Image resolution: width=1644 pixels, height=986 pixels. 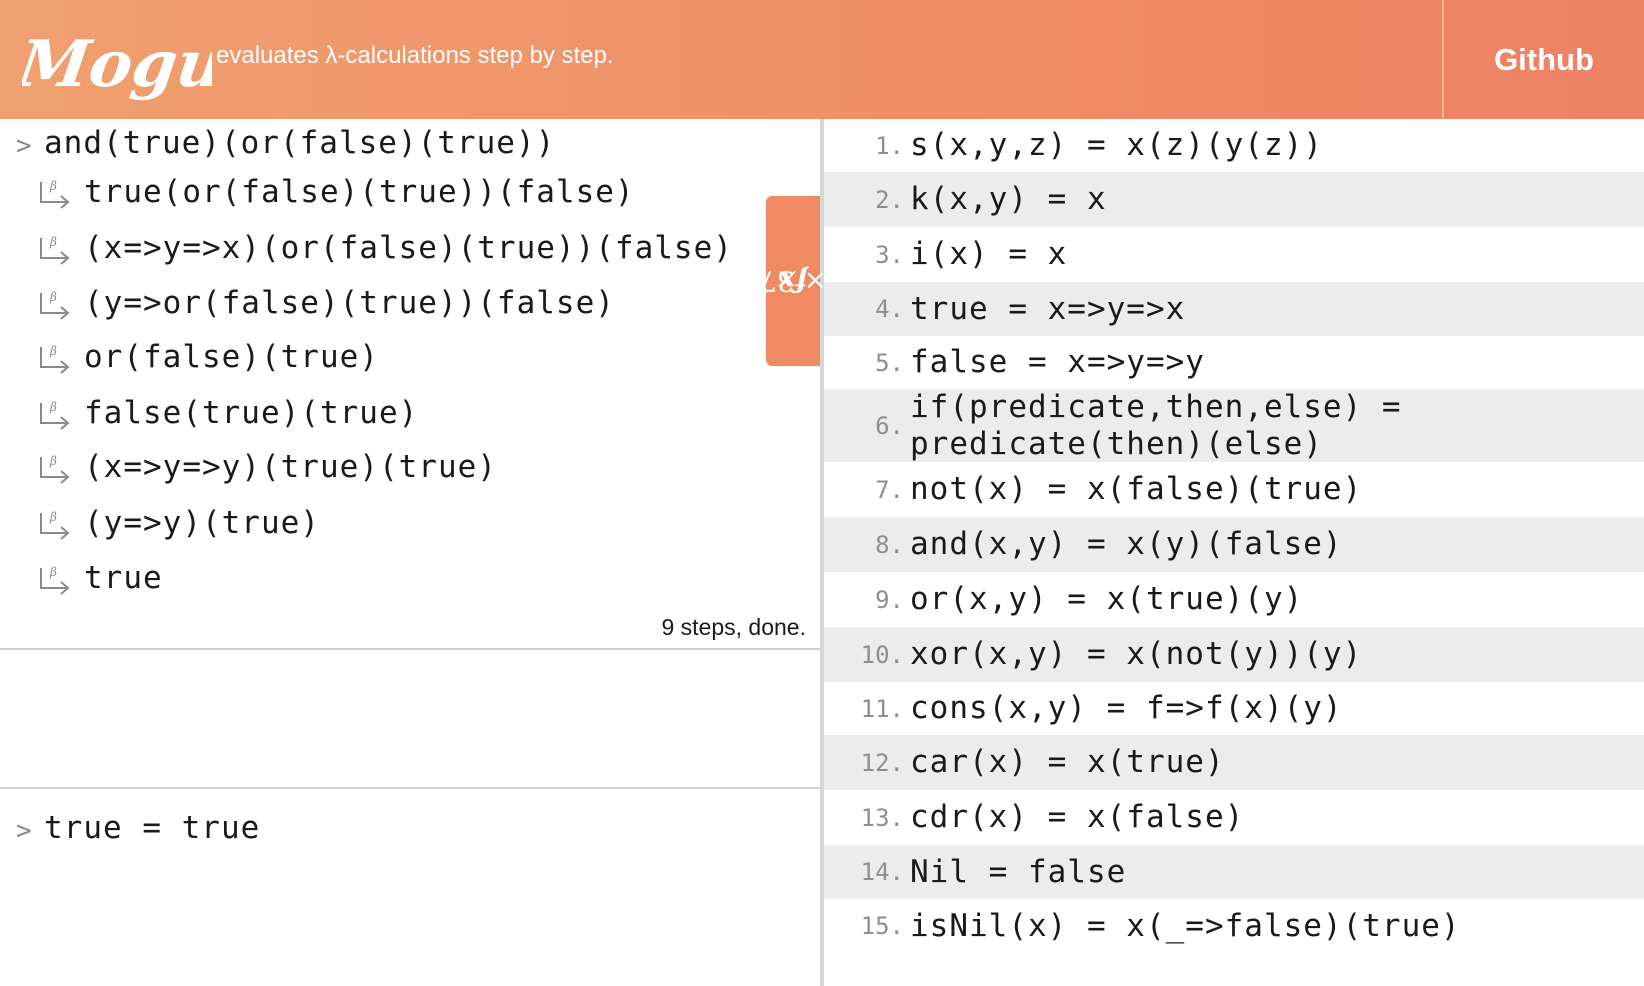 I want to click on definition-text: isNil(x) = x(_=>false)(true), so click(x=1185, y=926).